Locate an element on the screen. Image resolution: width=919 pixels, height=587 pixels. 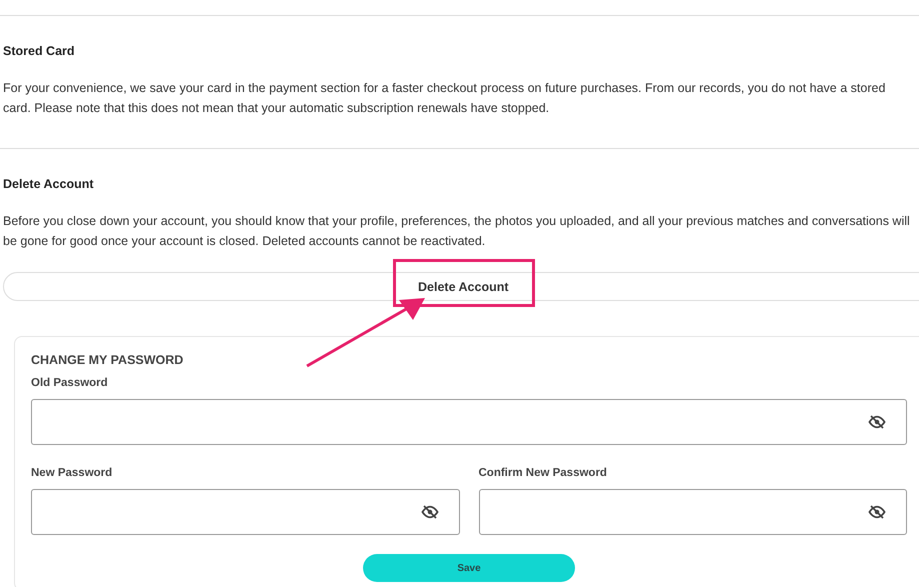
field-label: New Password is located at coordinates (72, 473).